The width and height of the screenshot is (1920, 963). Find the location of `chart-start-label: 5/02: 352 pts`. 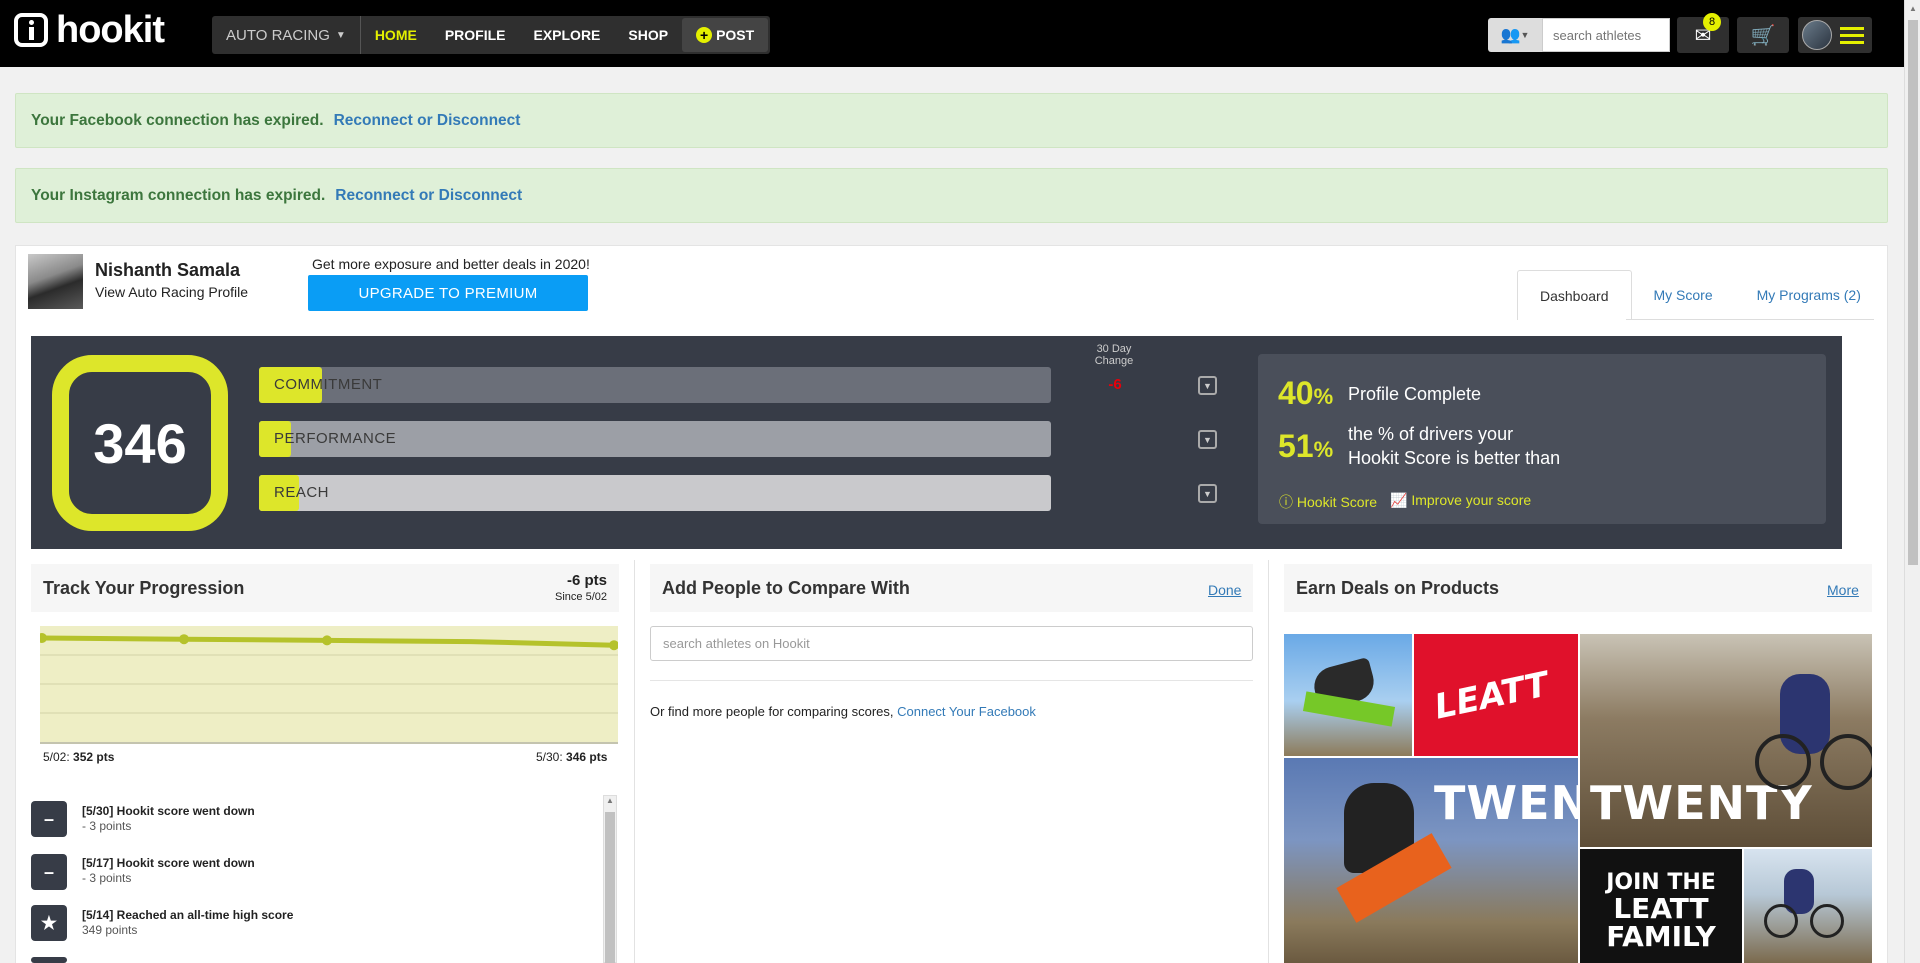

chart-start-label: 5/02: 352 pts is located at coordinates (78, 757).